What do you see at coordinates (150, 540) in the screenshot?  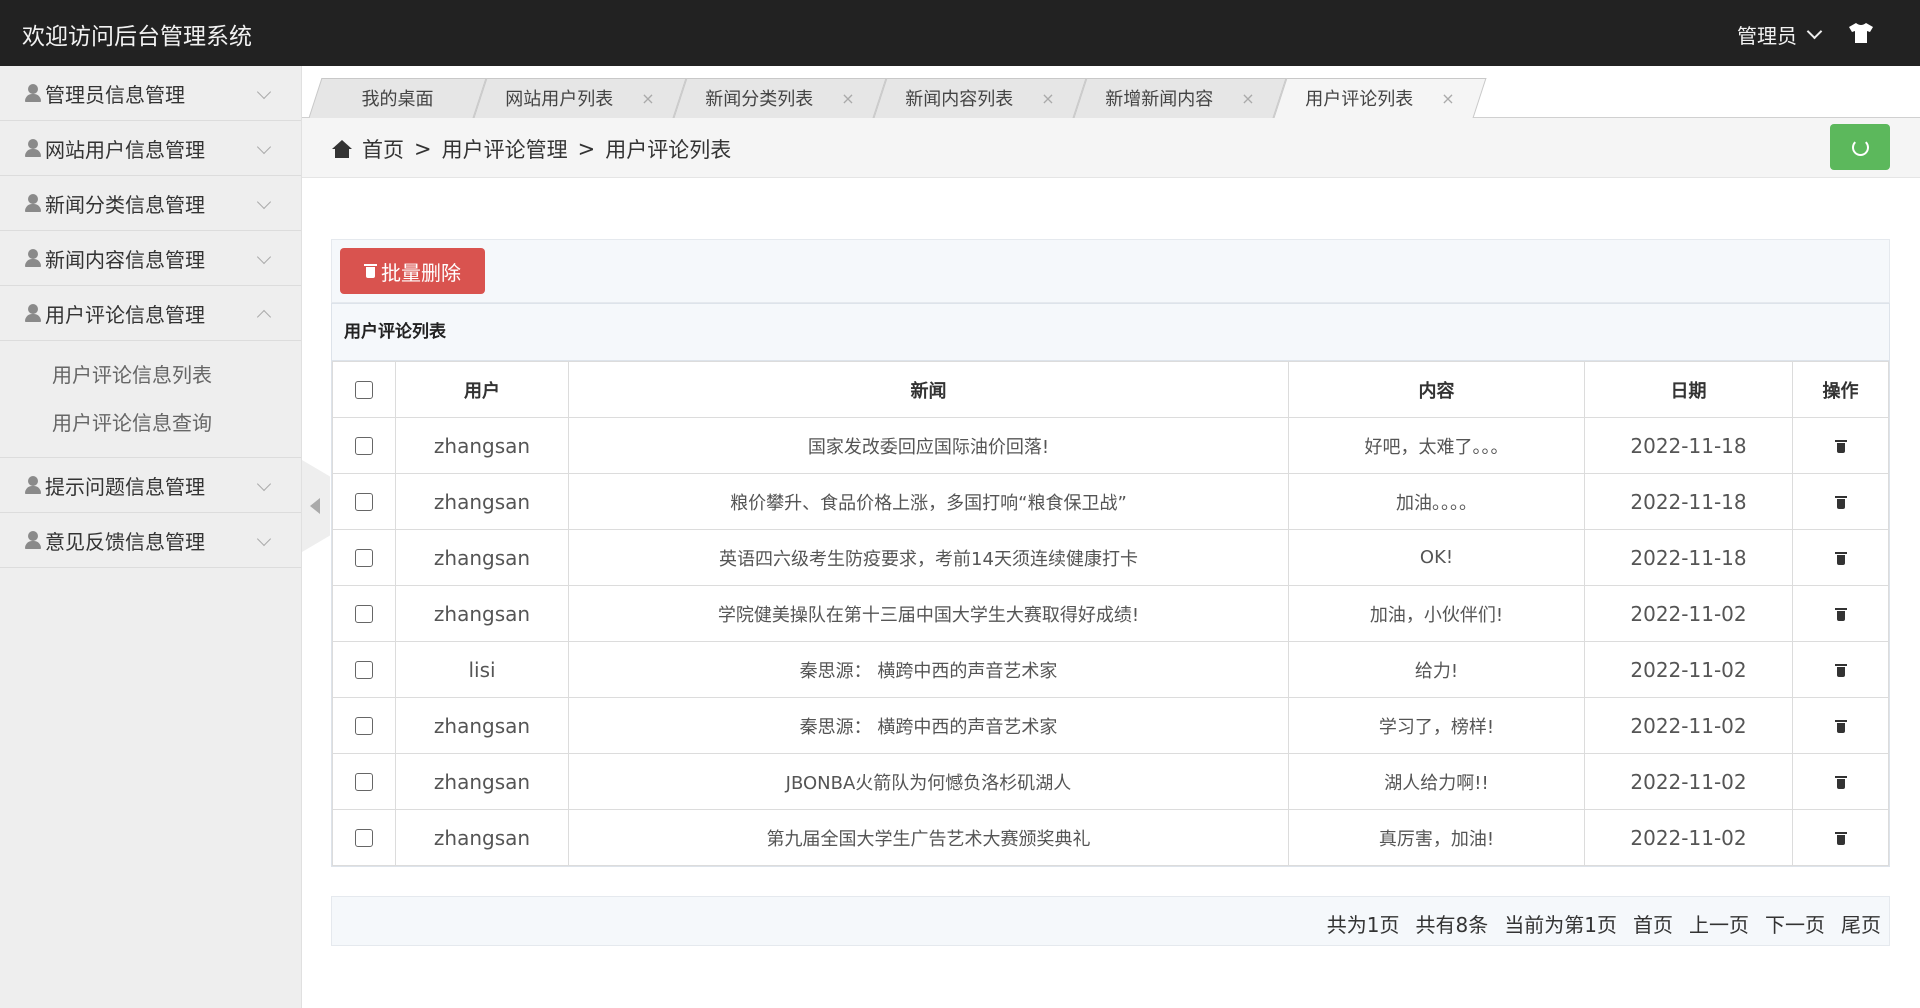 I see `sidebar-item-feedback: 意见反馈信息管理` at bounding box center [150, 540].